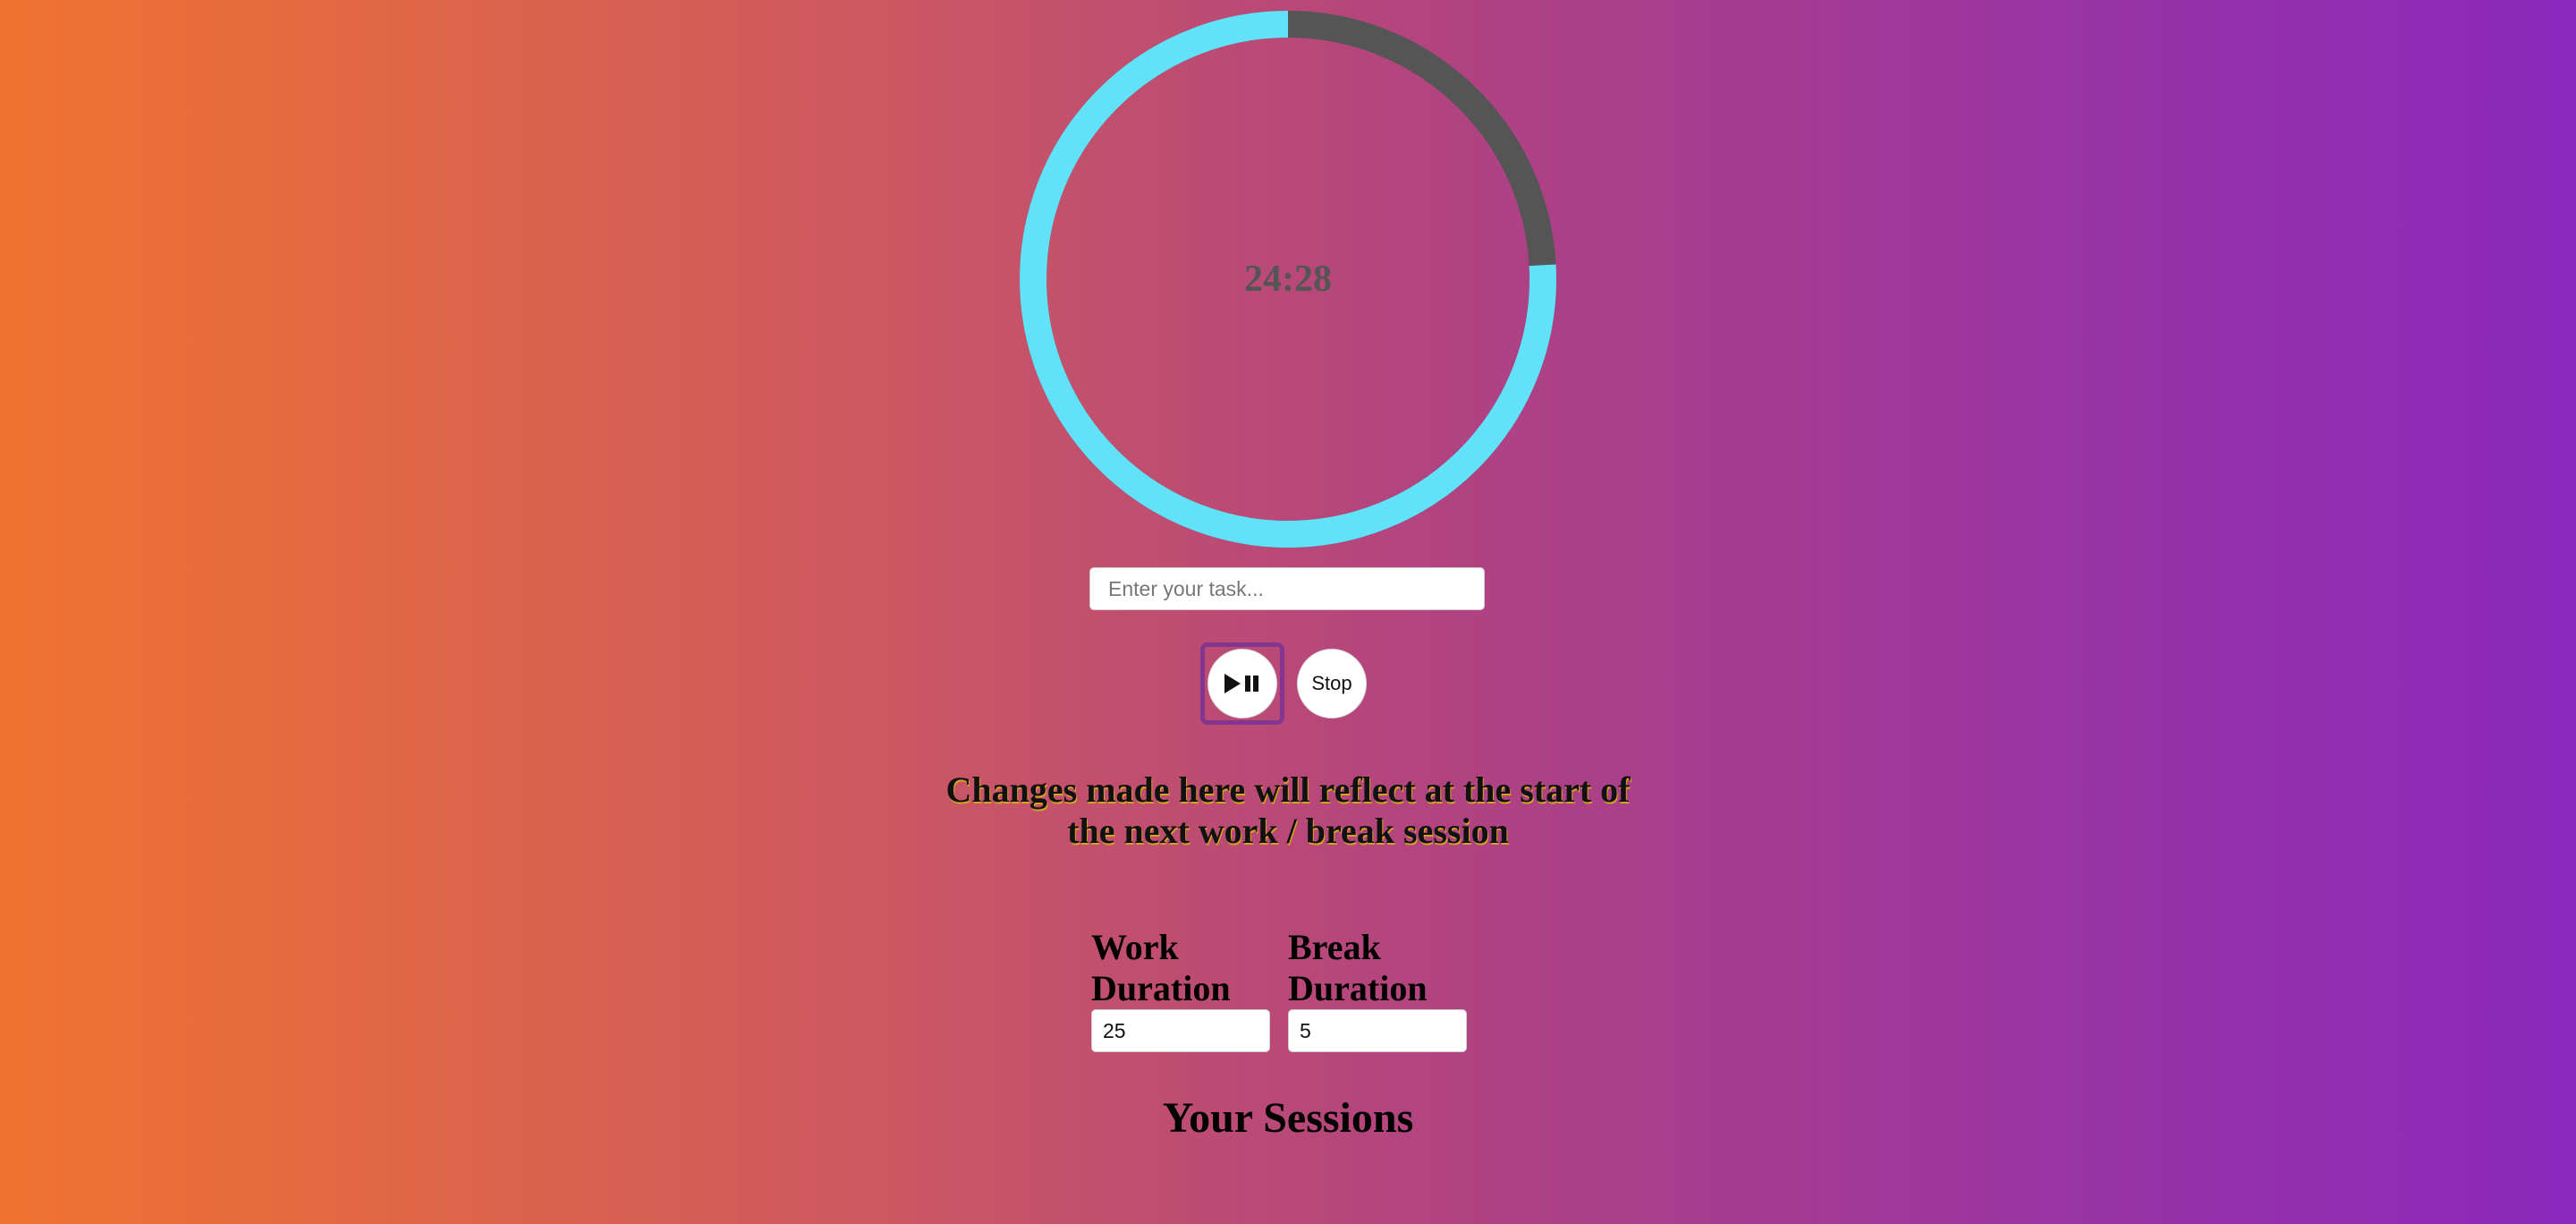 This screenshot has height=1224, width=2576. I want to click on timer-display: 24:28, so click(1288, 279).